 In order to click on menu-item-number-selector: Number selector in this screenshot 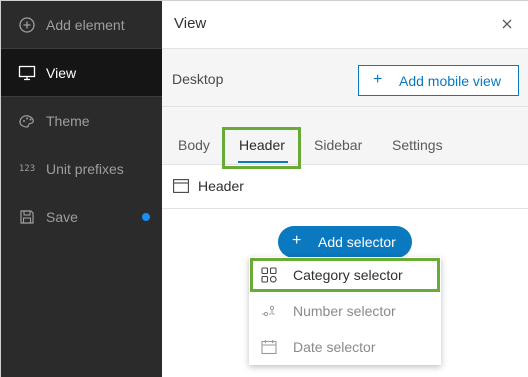, I will do `click(345, 311)`.